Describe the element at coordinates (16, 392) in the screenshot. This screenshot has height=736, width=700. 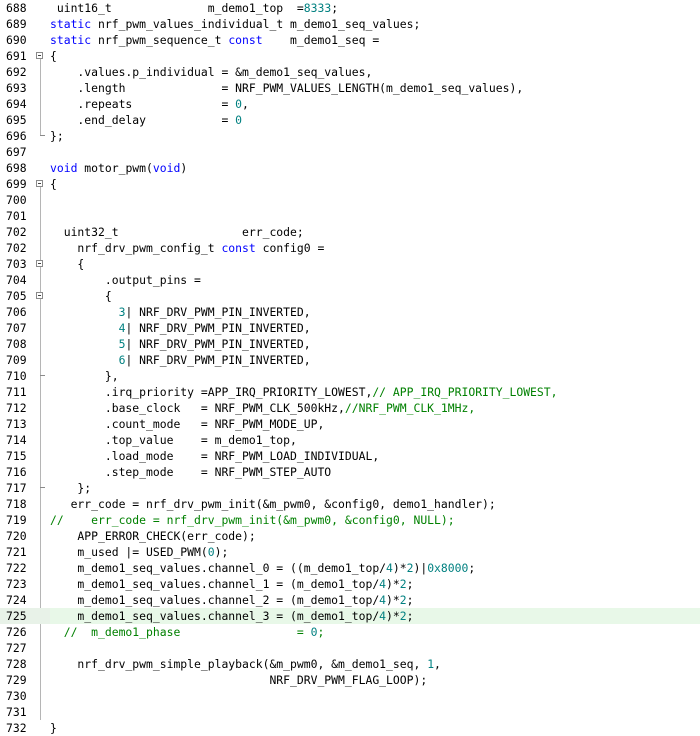
I see `line-number: 711` at that location.